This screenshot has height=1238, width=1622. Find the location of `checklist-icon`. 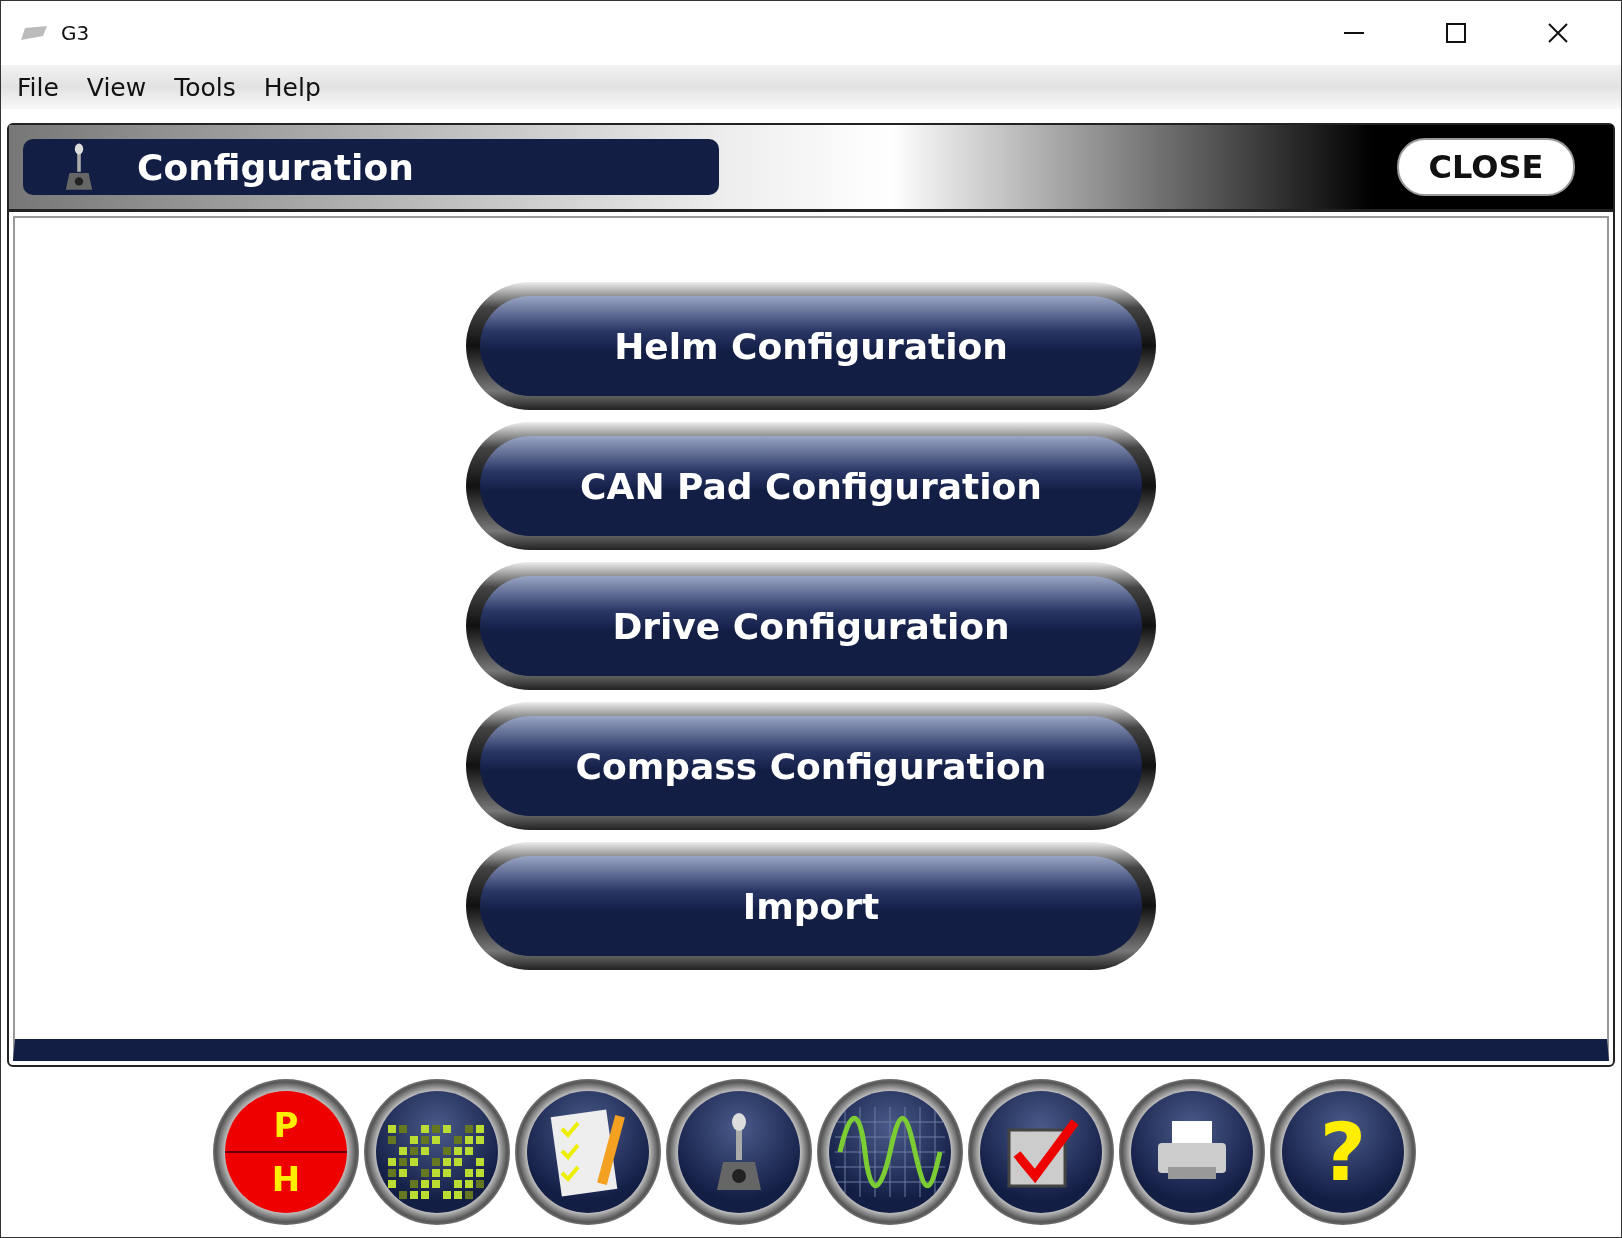

checklist-icon is located at coordinates (588, 1152).